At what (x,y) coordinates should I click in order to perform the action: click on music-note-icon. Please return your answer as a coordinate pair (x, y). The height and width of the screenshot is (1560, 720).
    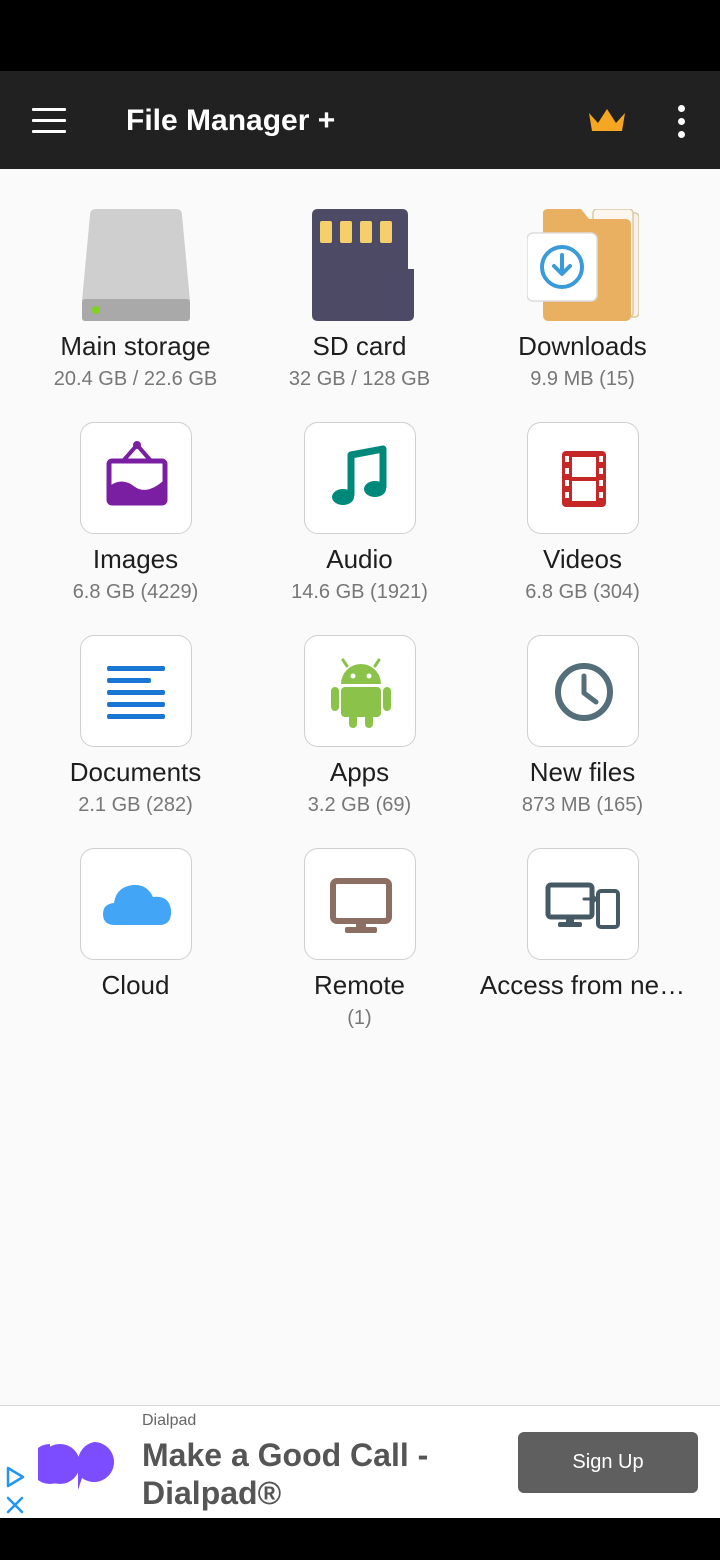
    Looking at the image, I should click on (360, 478).